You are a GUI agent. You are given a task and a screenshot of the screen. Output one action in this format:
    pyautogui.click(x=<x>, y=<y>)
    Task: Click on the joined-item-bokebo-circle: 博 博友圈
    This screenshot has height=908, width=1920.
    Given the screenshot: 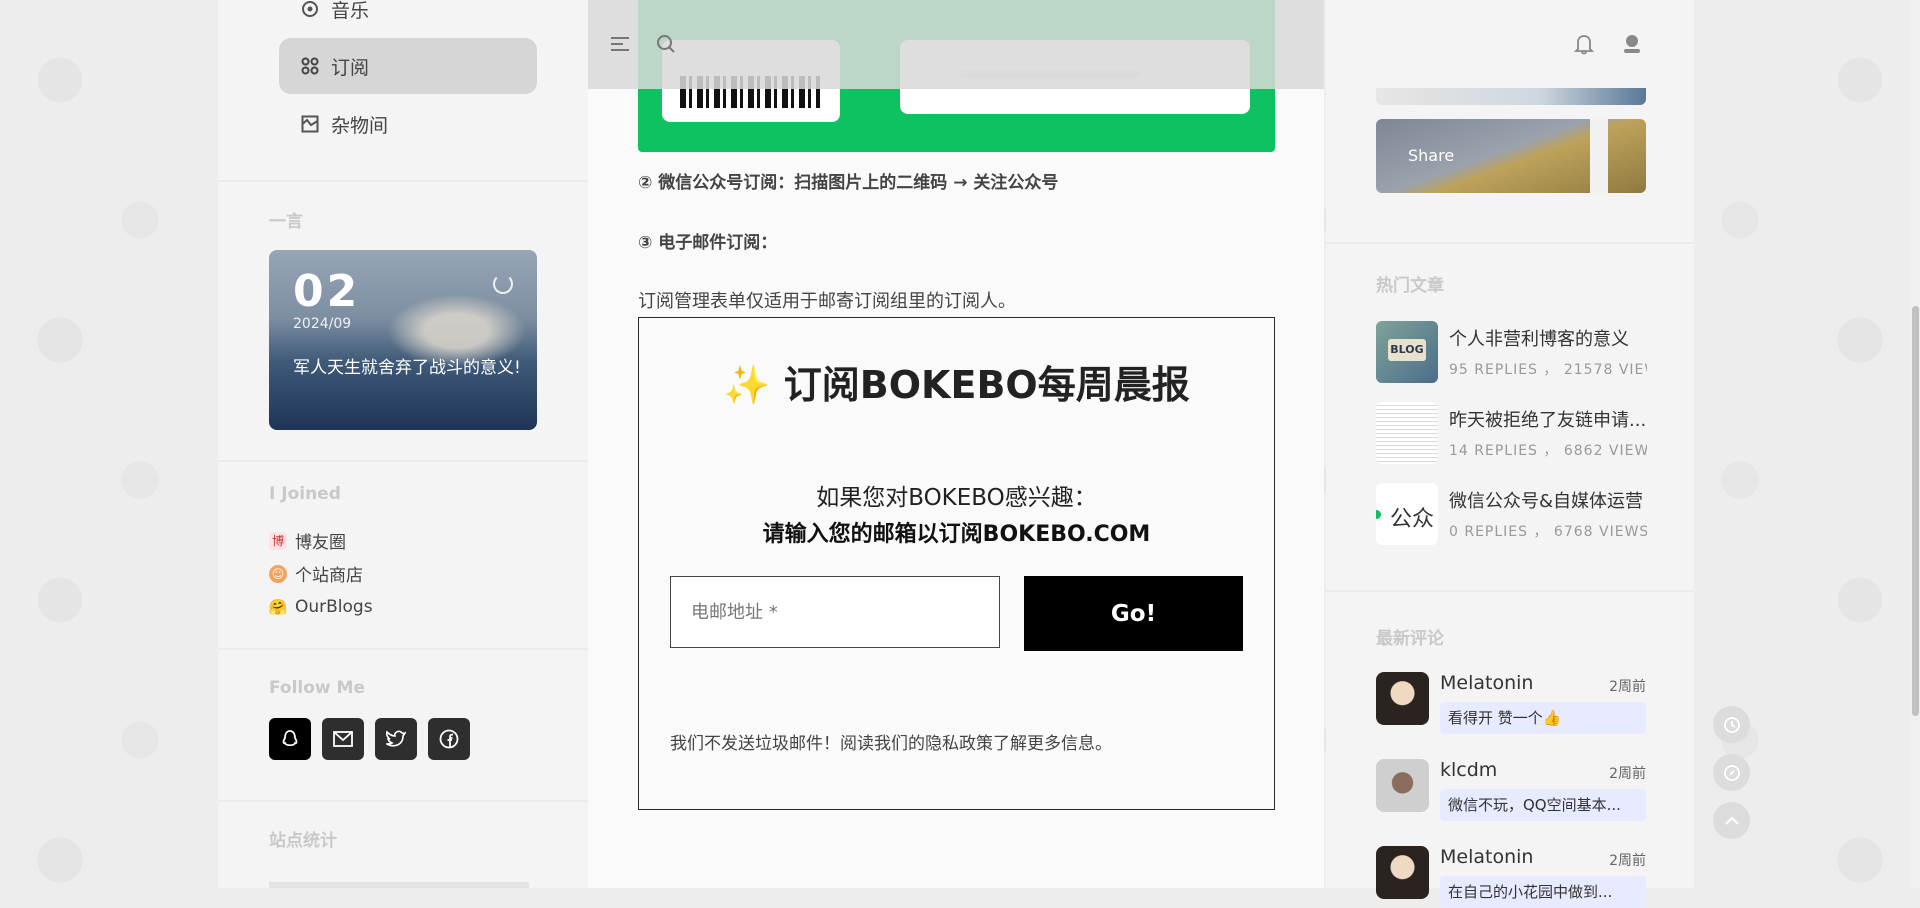 What is the action you would take?
    pyautogui.click(x=321, y=540)
    